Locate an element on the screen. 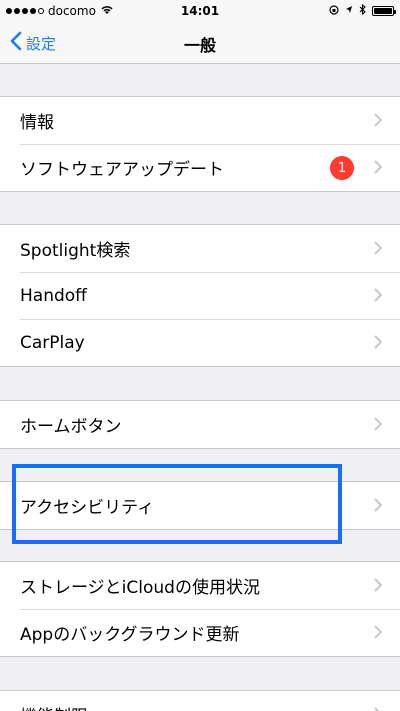  row-storage-icloud: ストレージとiCloudの使用状況 is located at coordinates (200, 585).